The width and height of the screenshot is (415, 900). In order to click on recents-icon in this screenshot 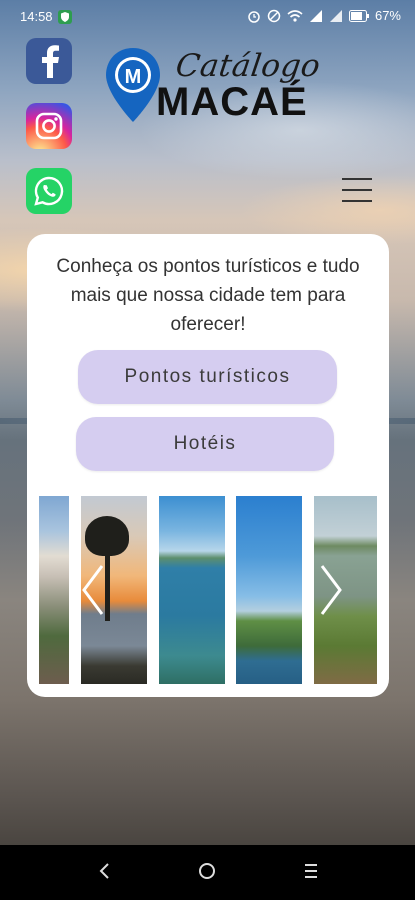, I will do `click(311, 871)`.